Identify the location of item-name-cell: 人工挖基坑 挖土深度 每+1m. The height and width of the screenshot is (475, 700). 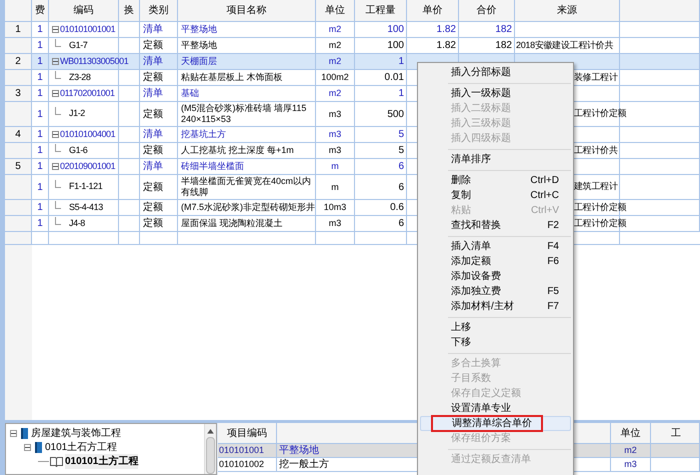
(237, 150).